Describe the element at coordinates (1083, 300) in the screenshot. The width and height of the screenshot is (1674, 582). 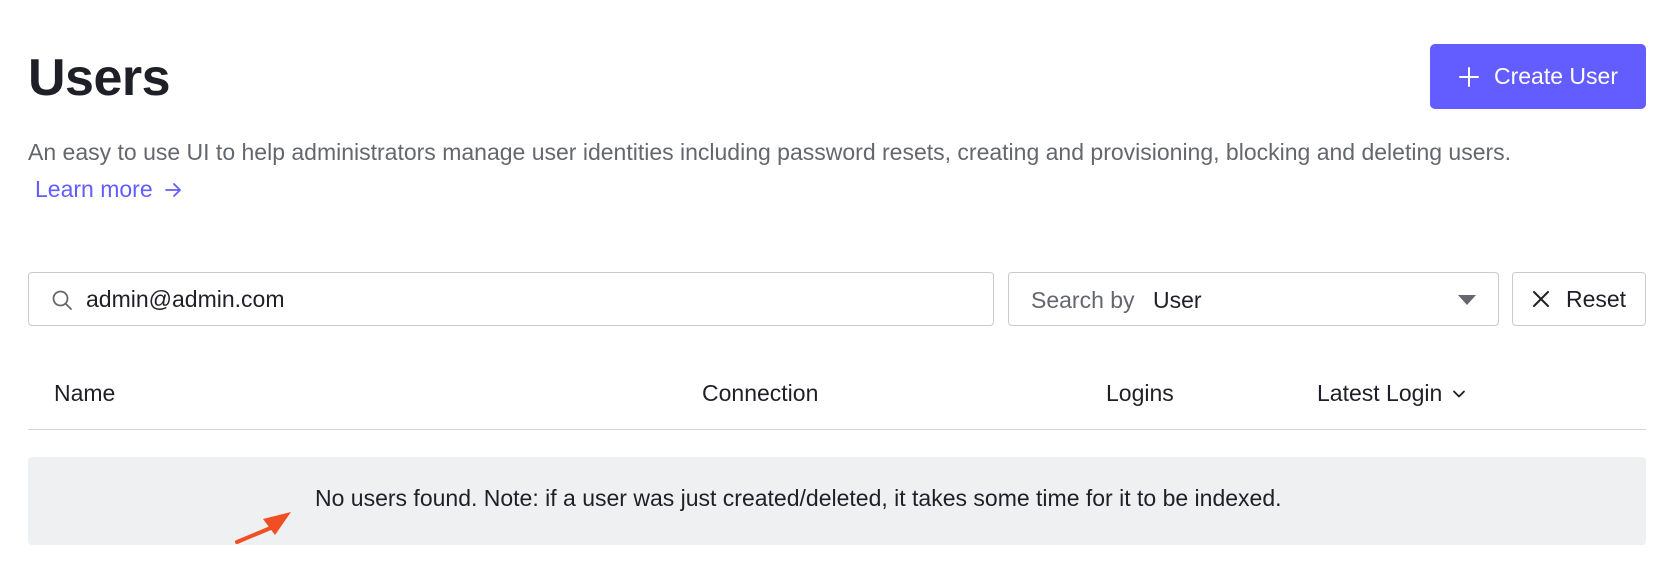
I see `search-by-label: Search by` at that location.